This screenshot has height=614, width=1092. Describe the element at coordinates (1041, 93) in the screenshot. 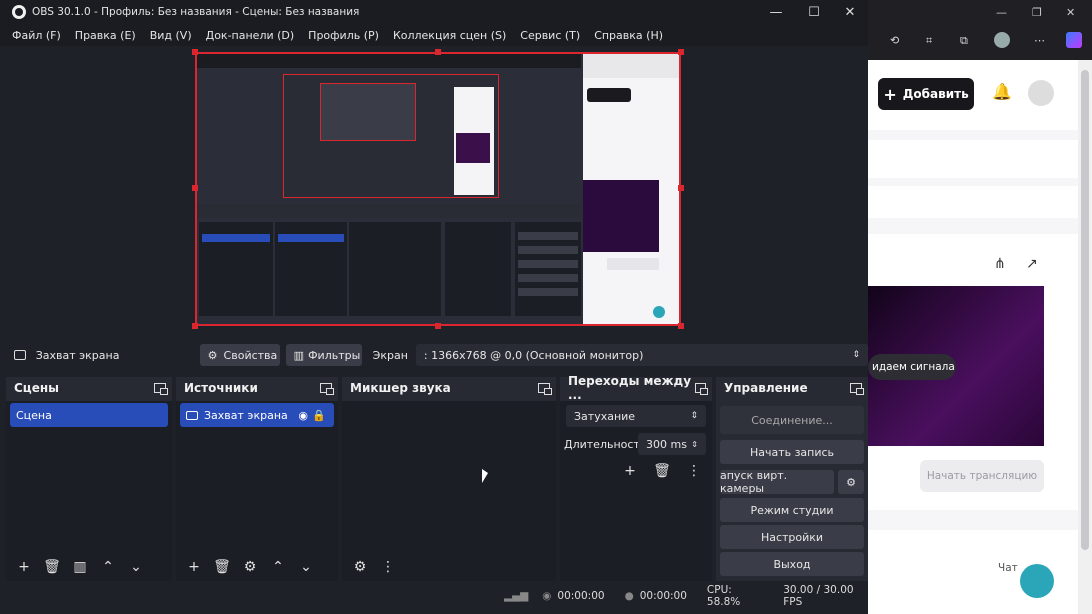

I see `user-avatar` at that location.